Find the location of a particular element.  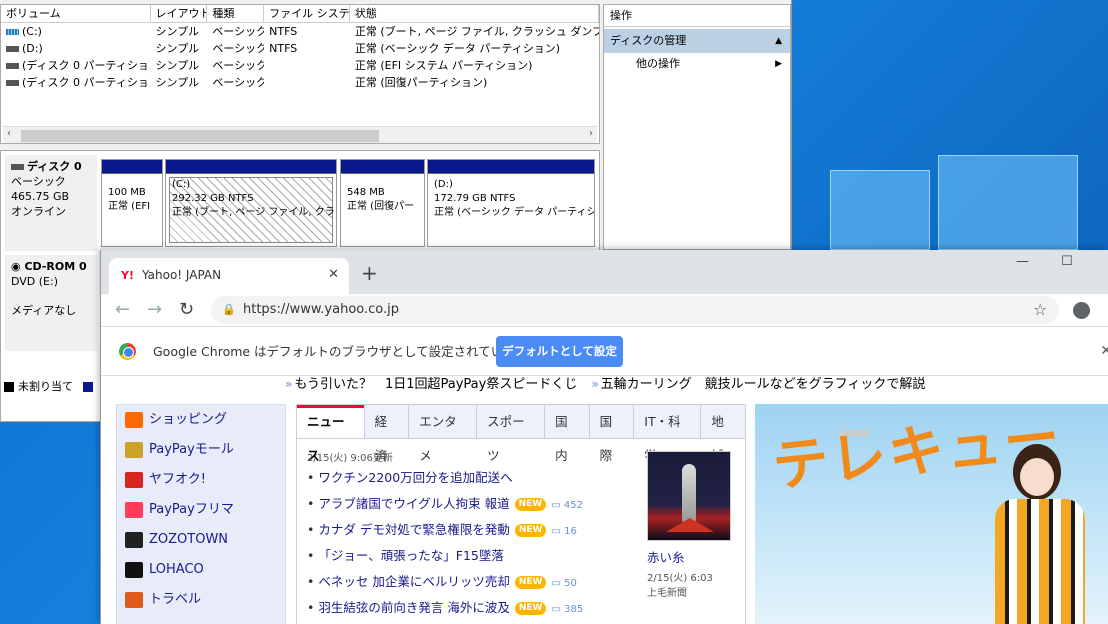

back-icon: ← is located at coordinates (122, 310).